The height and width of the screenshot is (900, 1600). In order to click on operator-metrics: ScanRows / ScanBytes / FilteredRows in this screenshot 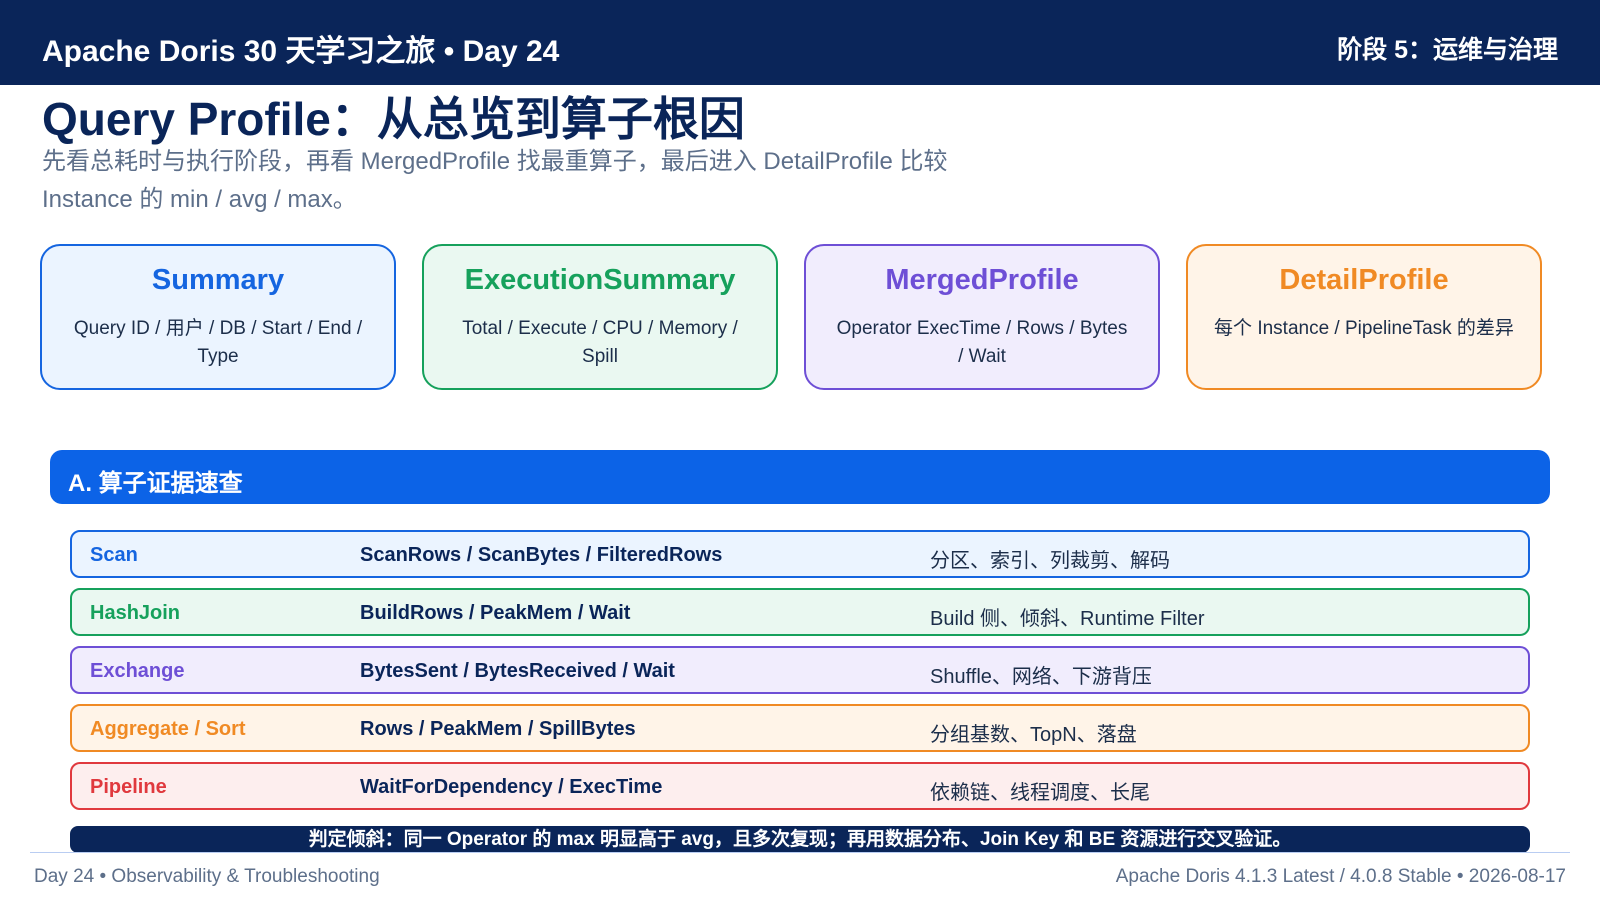, I will do `click(541, 555)`.